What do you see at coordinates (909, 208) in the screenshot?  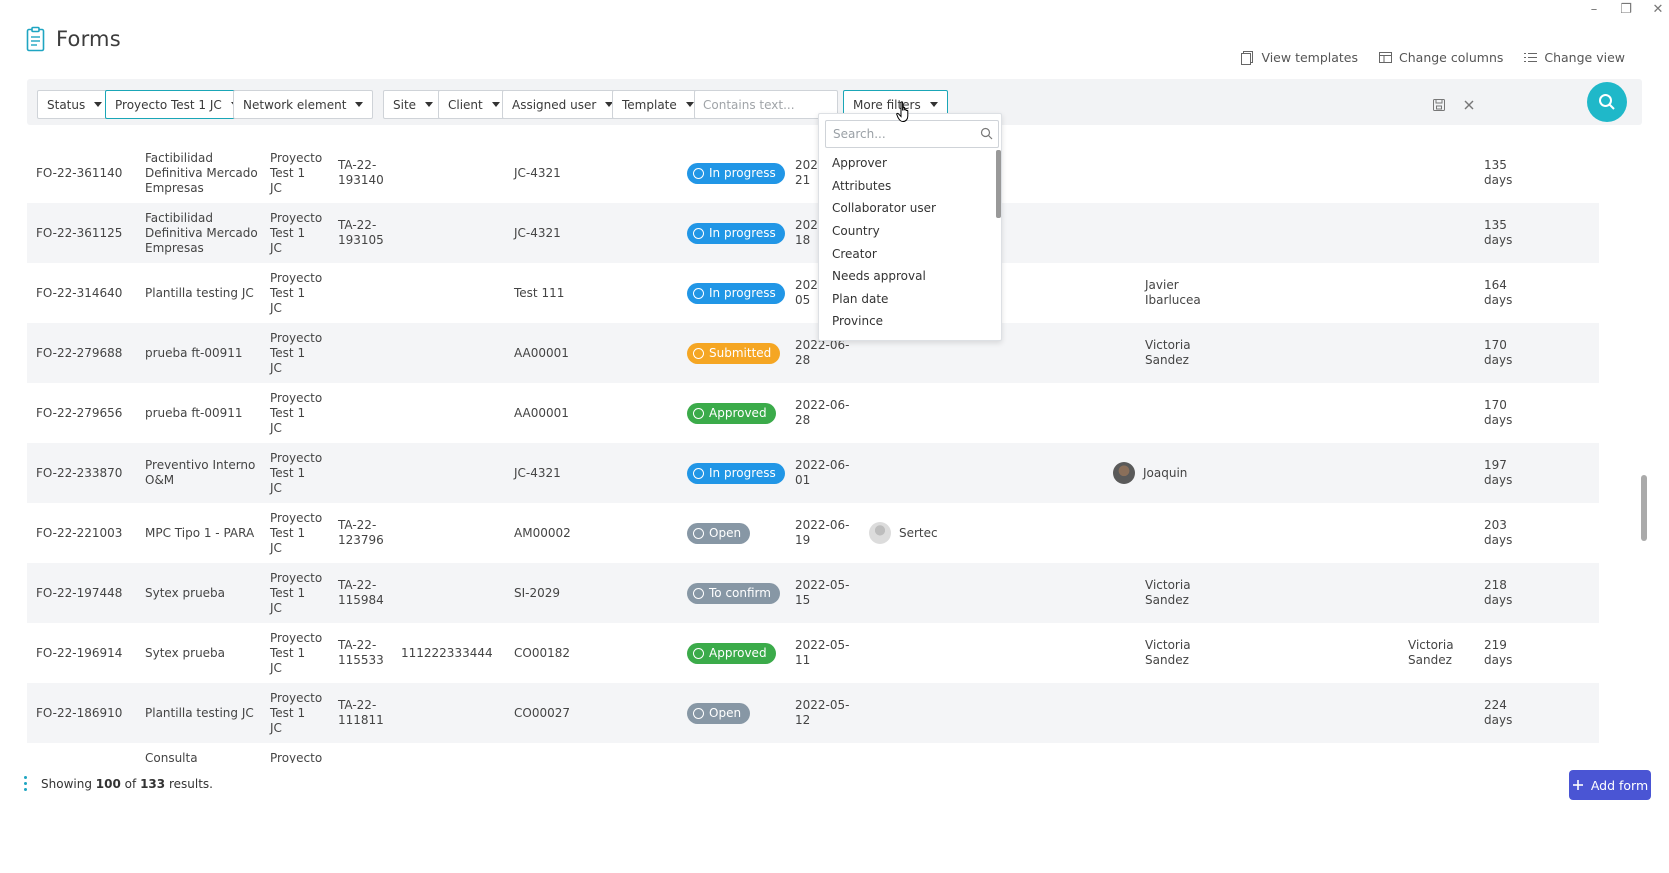 I see `filter-option-collaborator-user: Collaborator user` at bounding box center [909, 208].